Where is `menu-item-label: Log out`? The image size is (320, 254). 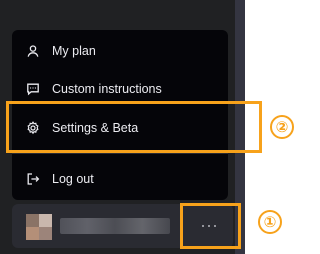
menu-item-label: Log out is located at coordinates (73, 179).